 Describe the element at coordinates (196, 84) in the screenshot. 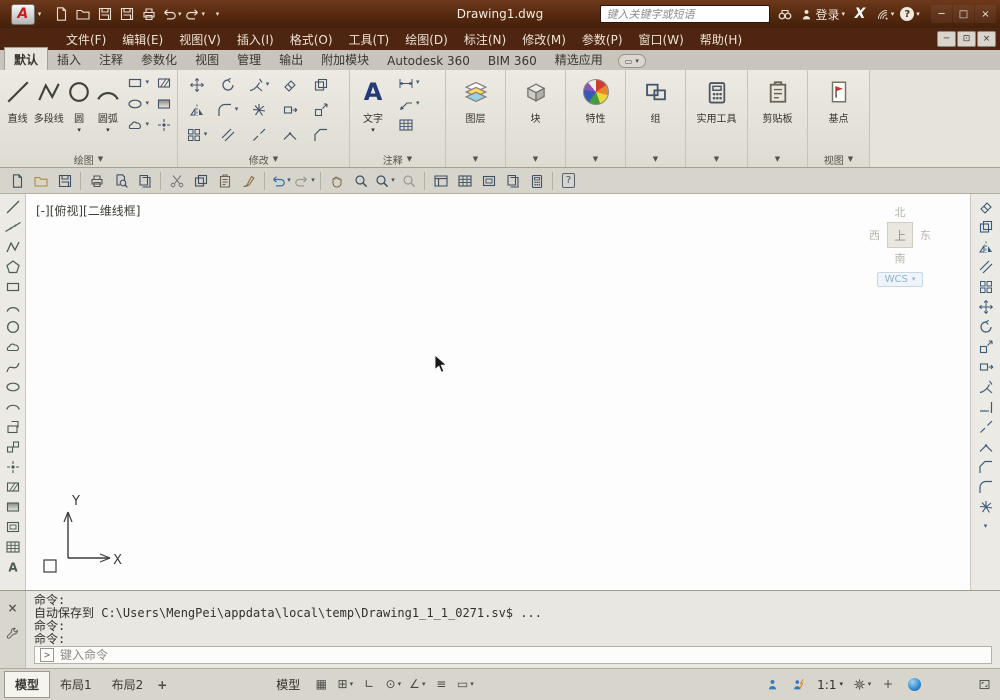

I see `move-button` at that location.